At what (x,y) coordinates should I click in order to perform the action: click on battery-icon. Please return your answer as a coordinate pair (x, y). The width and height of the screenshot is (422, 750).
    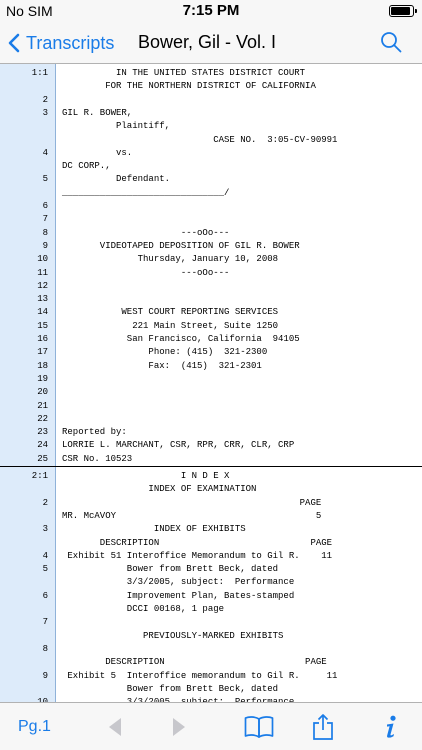
    Looking at the image, I should click on (403, 11).